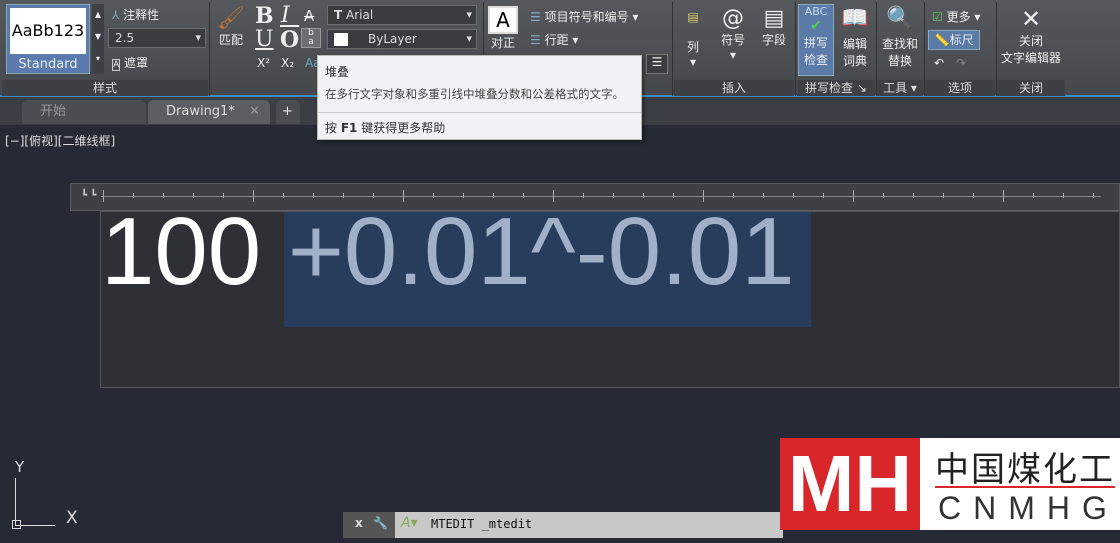 The image size is (1120, 543). I want to click on line-spacing-button: ☰ 行距 ▾, so click(554, 39).